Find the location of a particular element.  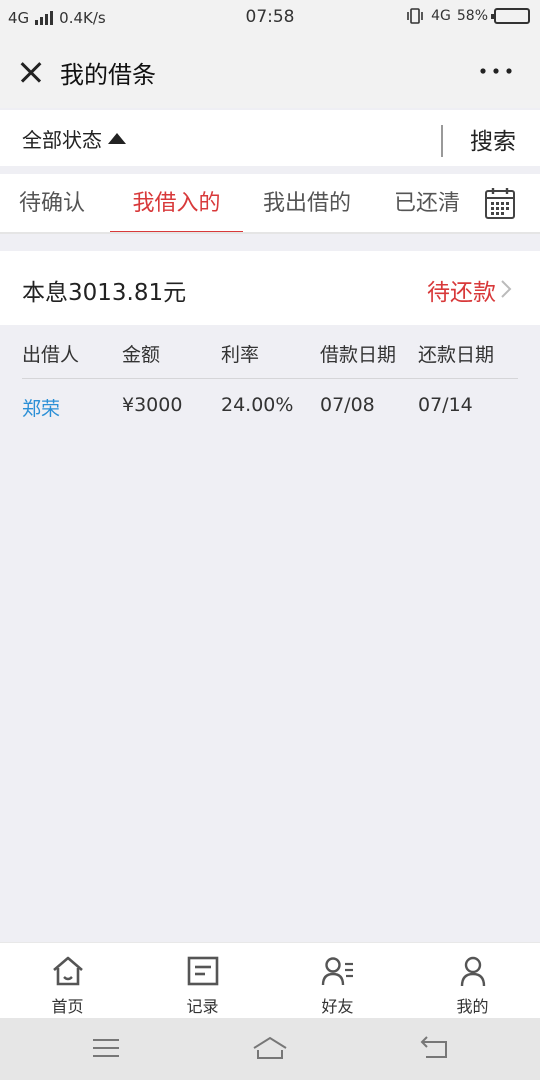

nav-label: 首页 is located at coordinates (67, 1006).